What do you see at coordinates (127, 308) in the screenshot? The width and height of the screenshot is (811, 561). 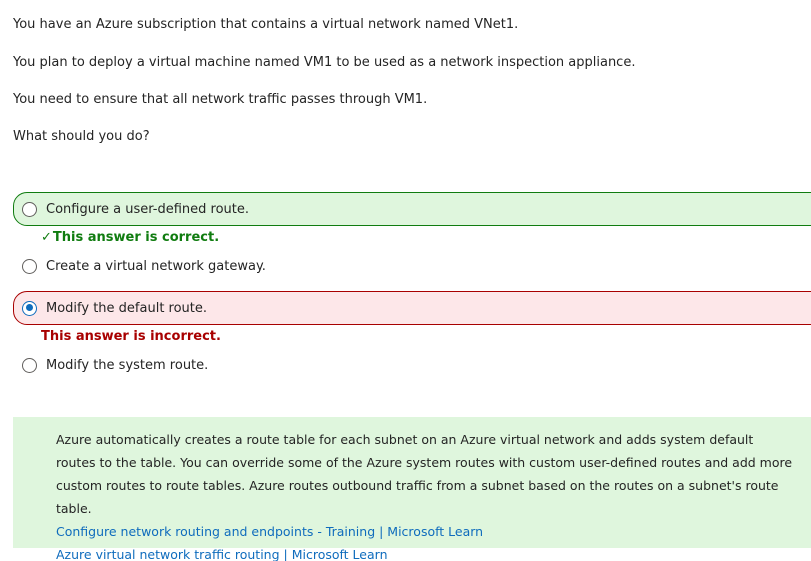 I see `answer-option-label: Modify the default route.` at bounding box center [127, 308].